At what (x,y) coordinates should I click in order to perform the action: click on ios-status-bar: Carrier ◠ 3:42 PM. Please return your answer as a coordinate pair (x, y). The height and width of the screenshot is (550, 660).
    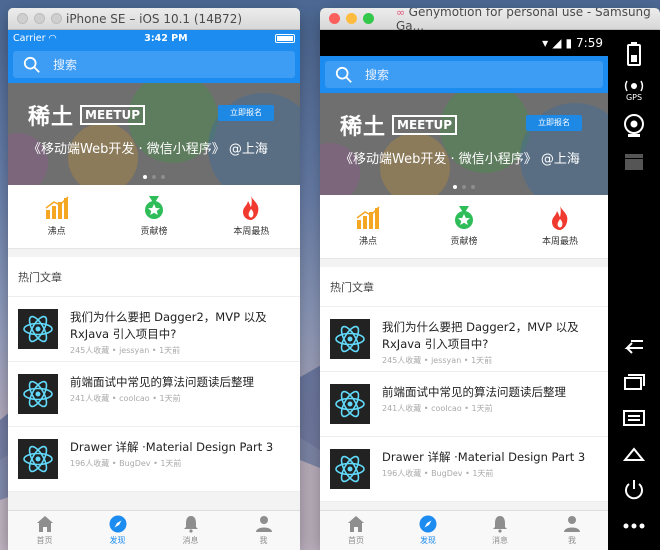
    Looking at the image, I should click on (154, 38).